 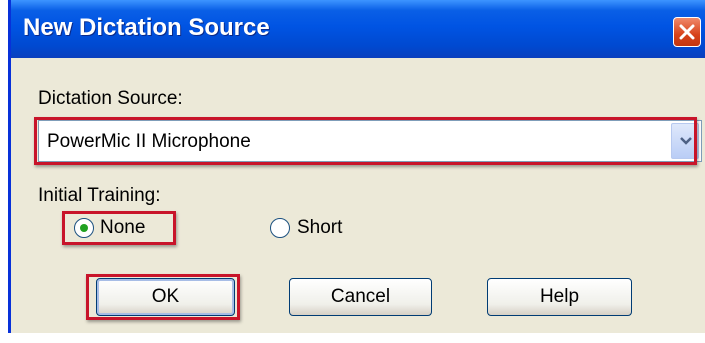 What do you see at coordinates (149, 141) in the screenshot?
I see `dictation-source-value: PowerMic II Microphone` at bounding box center [149, 141].